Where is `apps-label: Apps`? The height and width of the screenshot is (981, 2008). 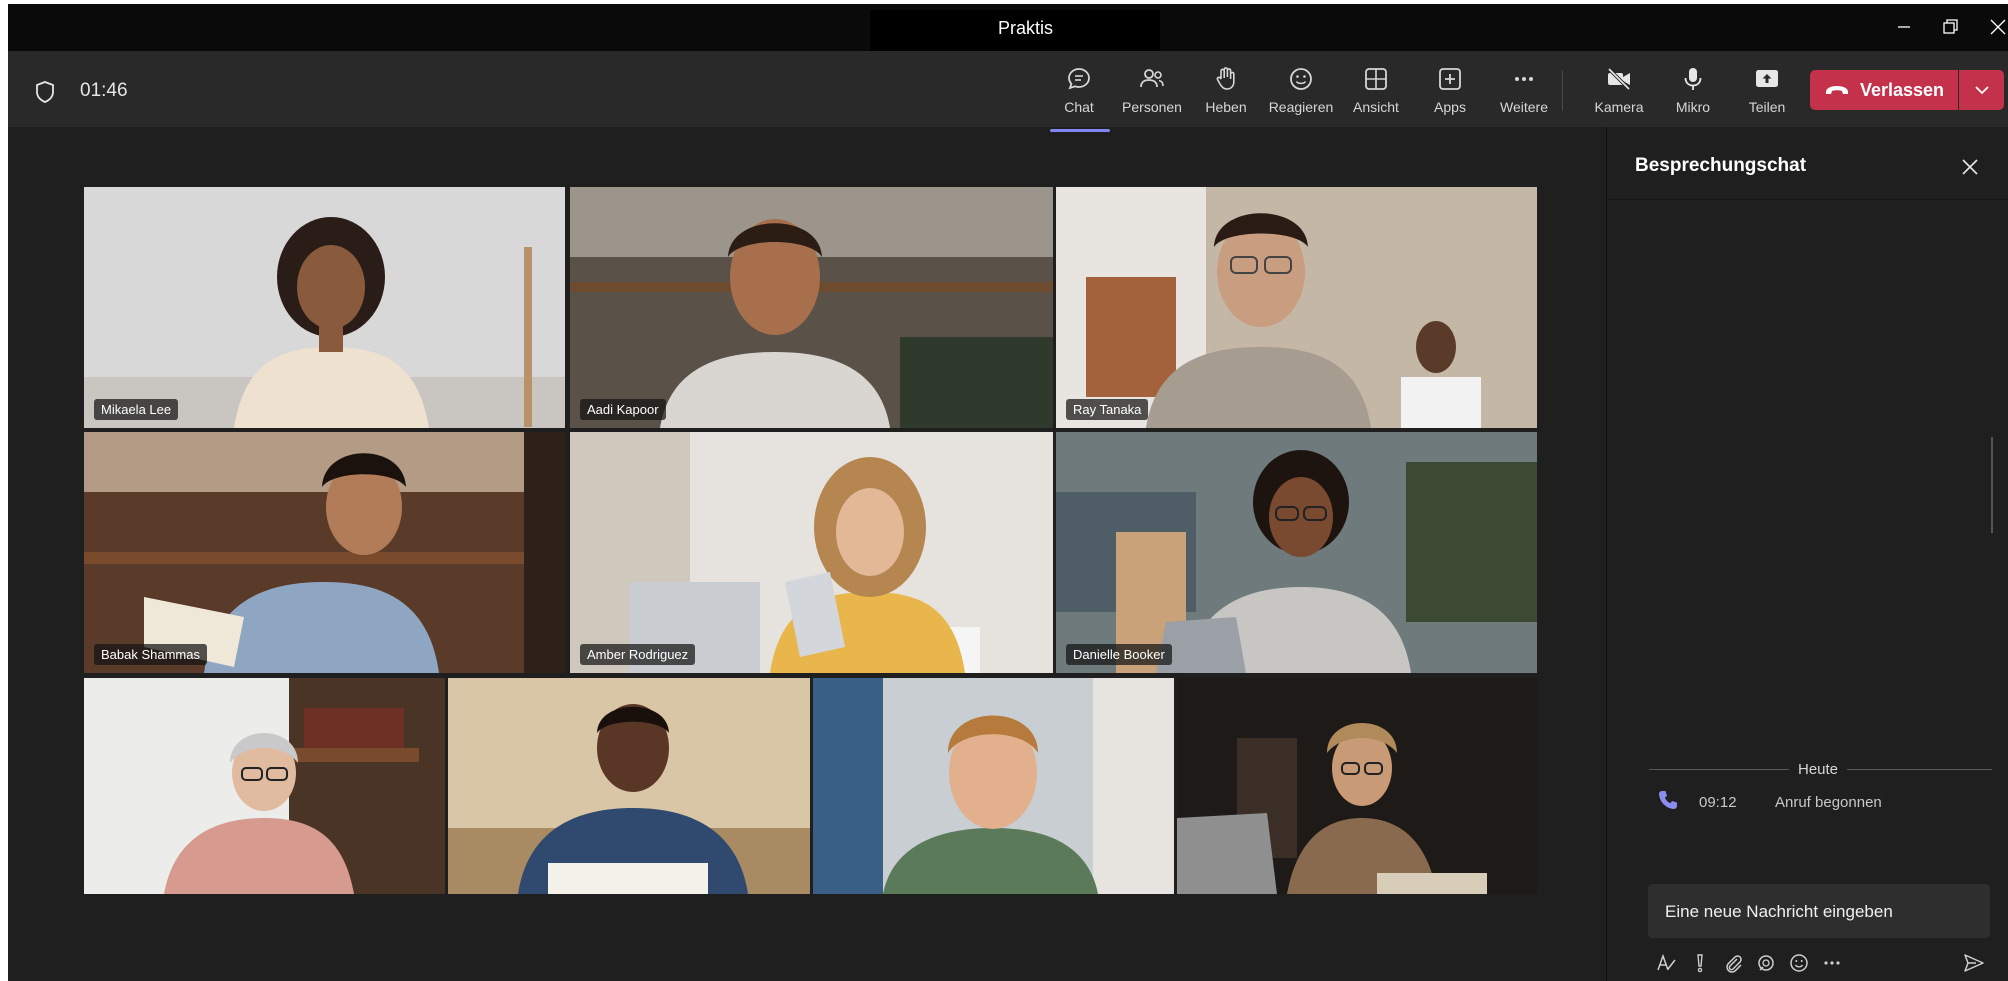
apps-label: Apps is located at coordinates (1450, 107).